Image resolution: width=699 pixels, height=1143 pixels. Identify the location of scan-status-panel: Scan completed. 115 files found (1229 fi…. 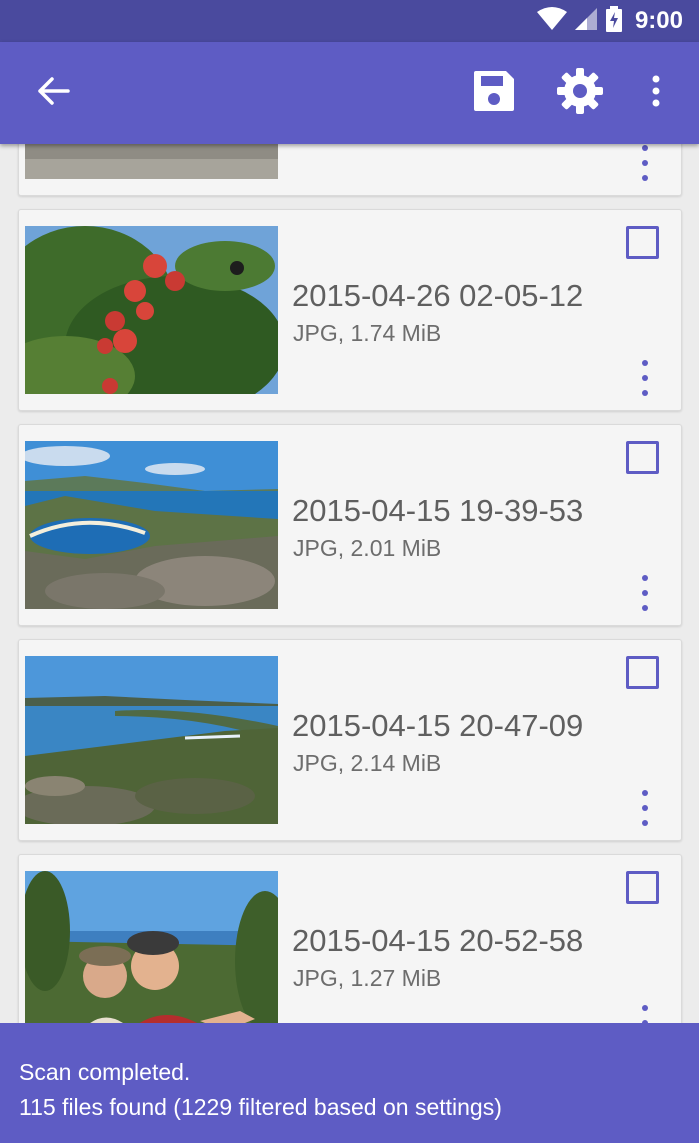
(349, 1083).